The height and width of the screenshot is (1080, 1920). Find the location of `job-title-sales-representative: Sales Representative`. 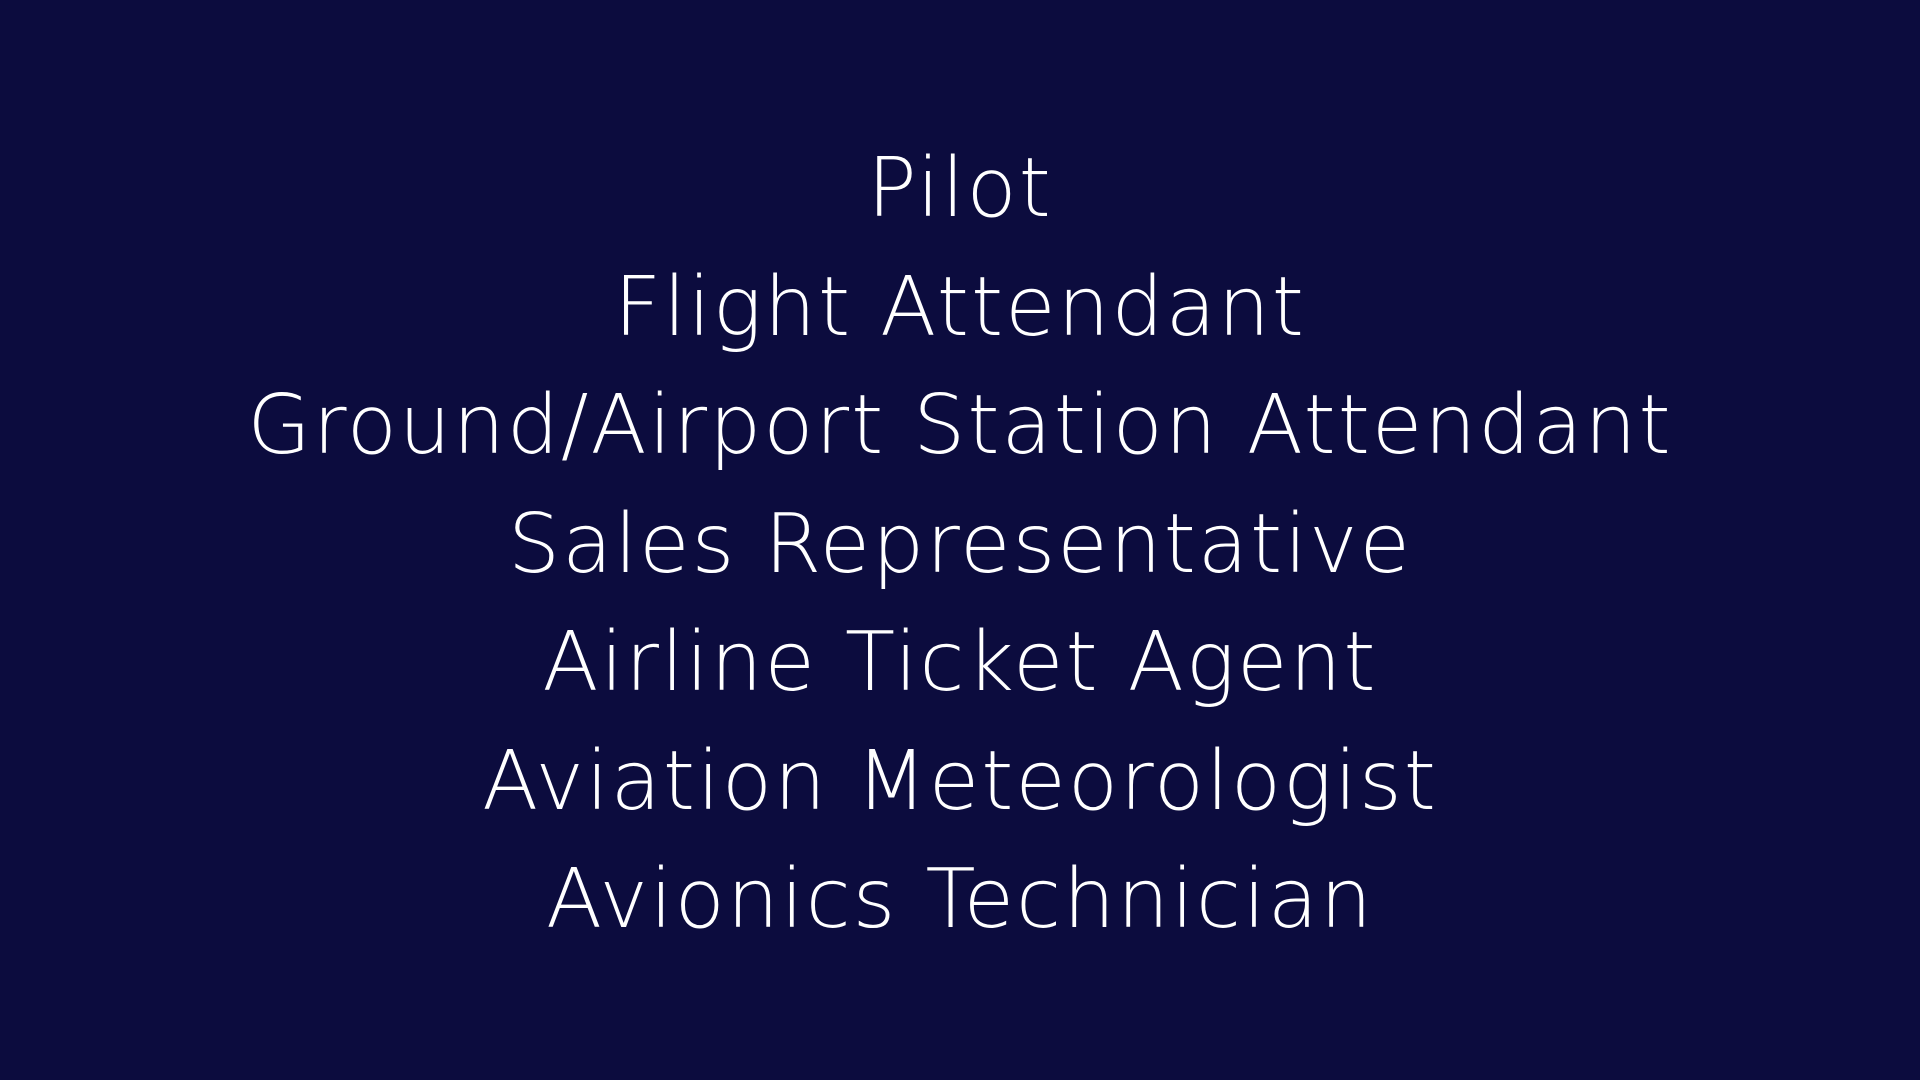

job-title-sales-representative: Sales Representative is located at coordinates (960, 544).